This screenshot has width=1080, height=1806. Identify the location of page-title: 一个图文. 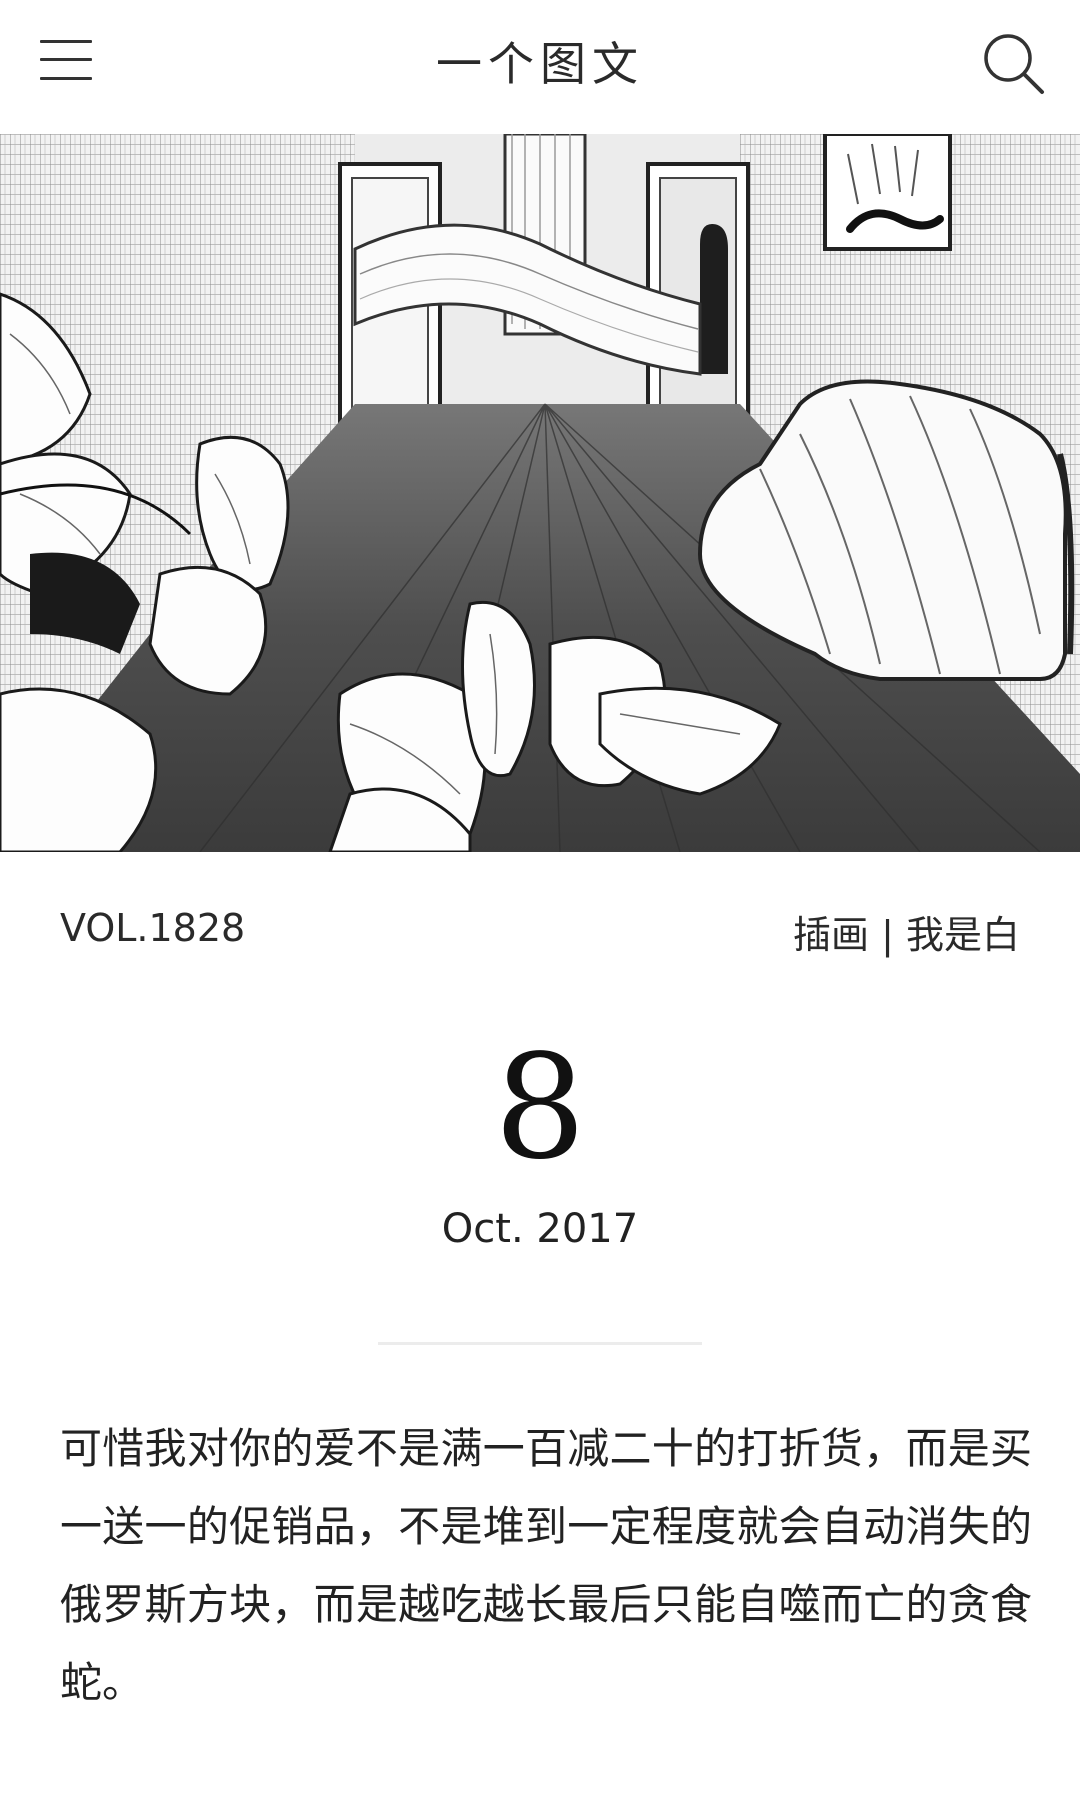
(540, 64).